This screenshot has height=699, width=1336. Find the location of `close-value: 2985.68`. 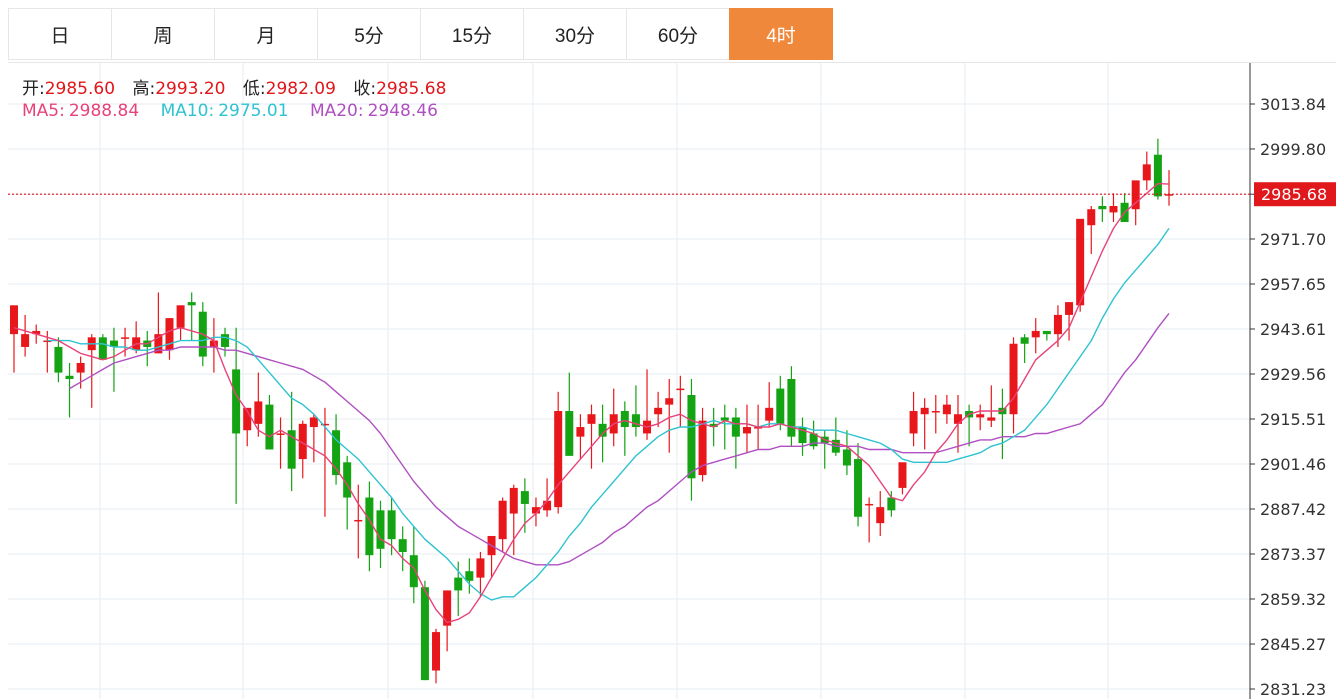

close-value: 2985.68 is located at coordinates (411, 89).